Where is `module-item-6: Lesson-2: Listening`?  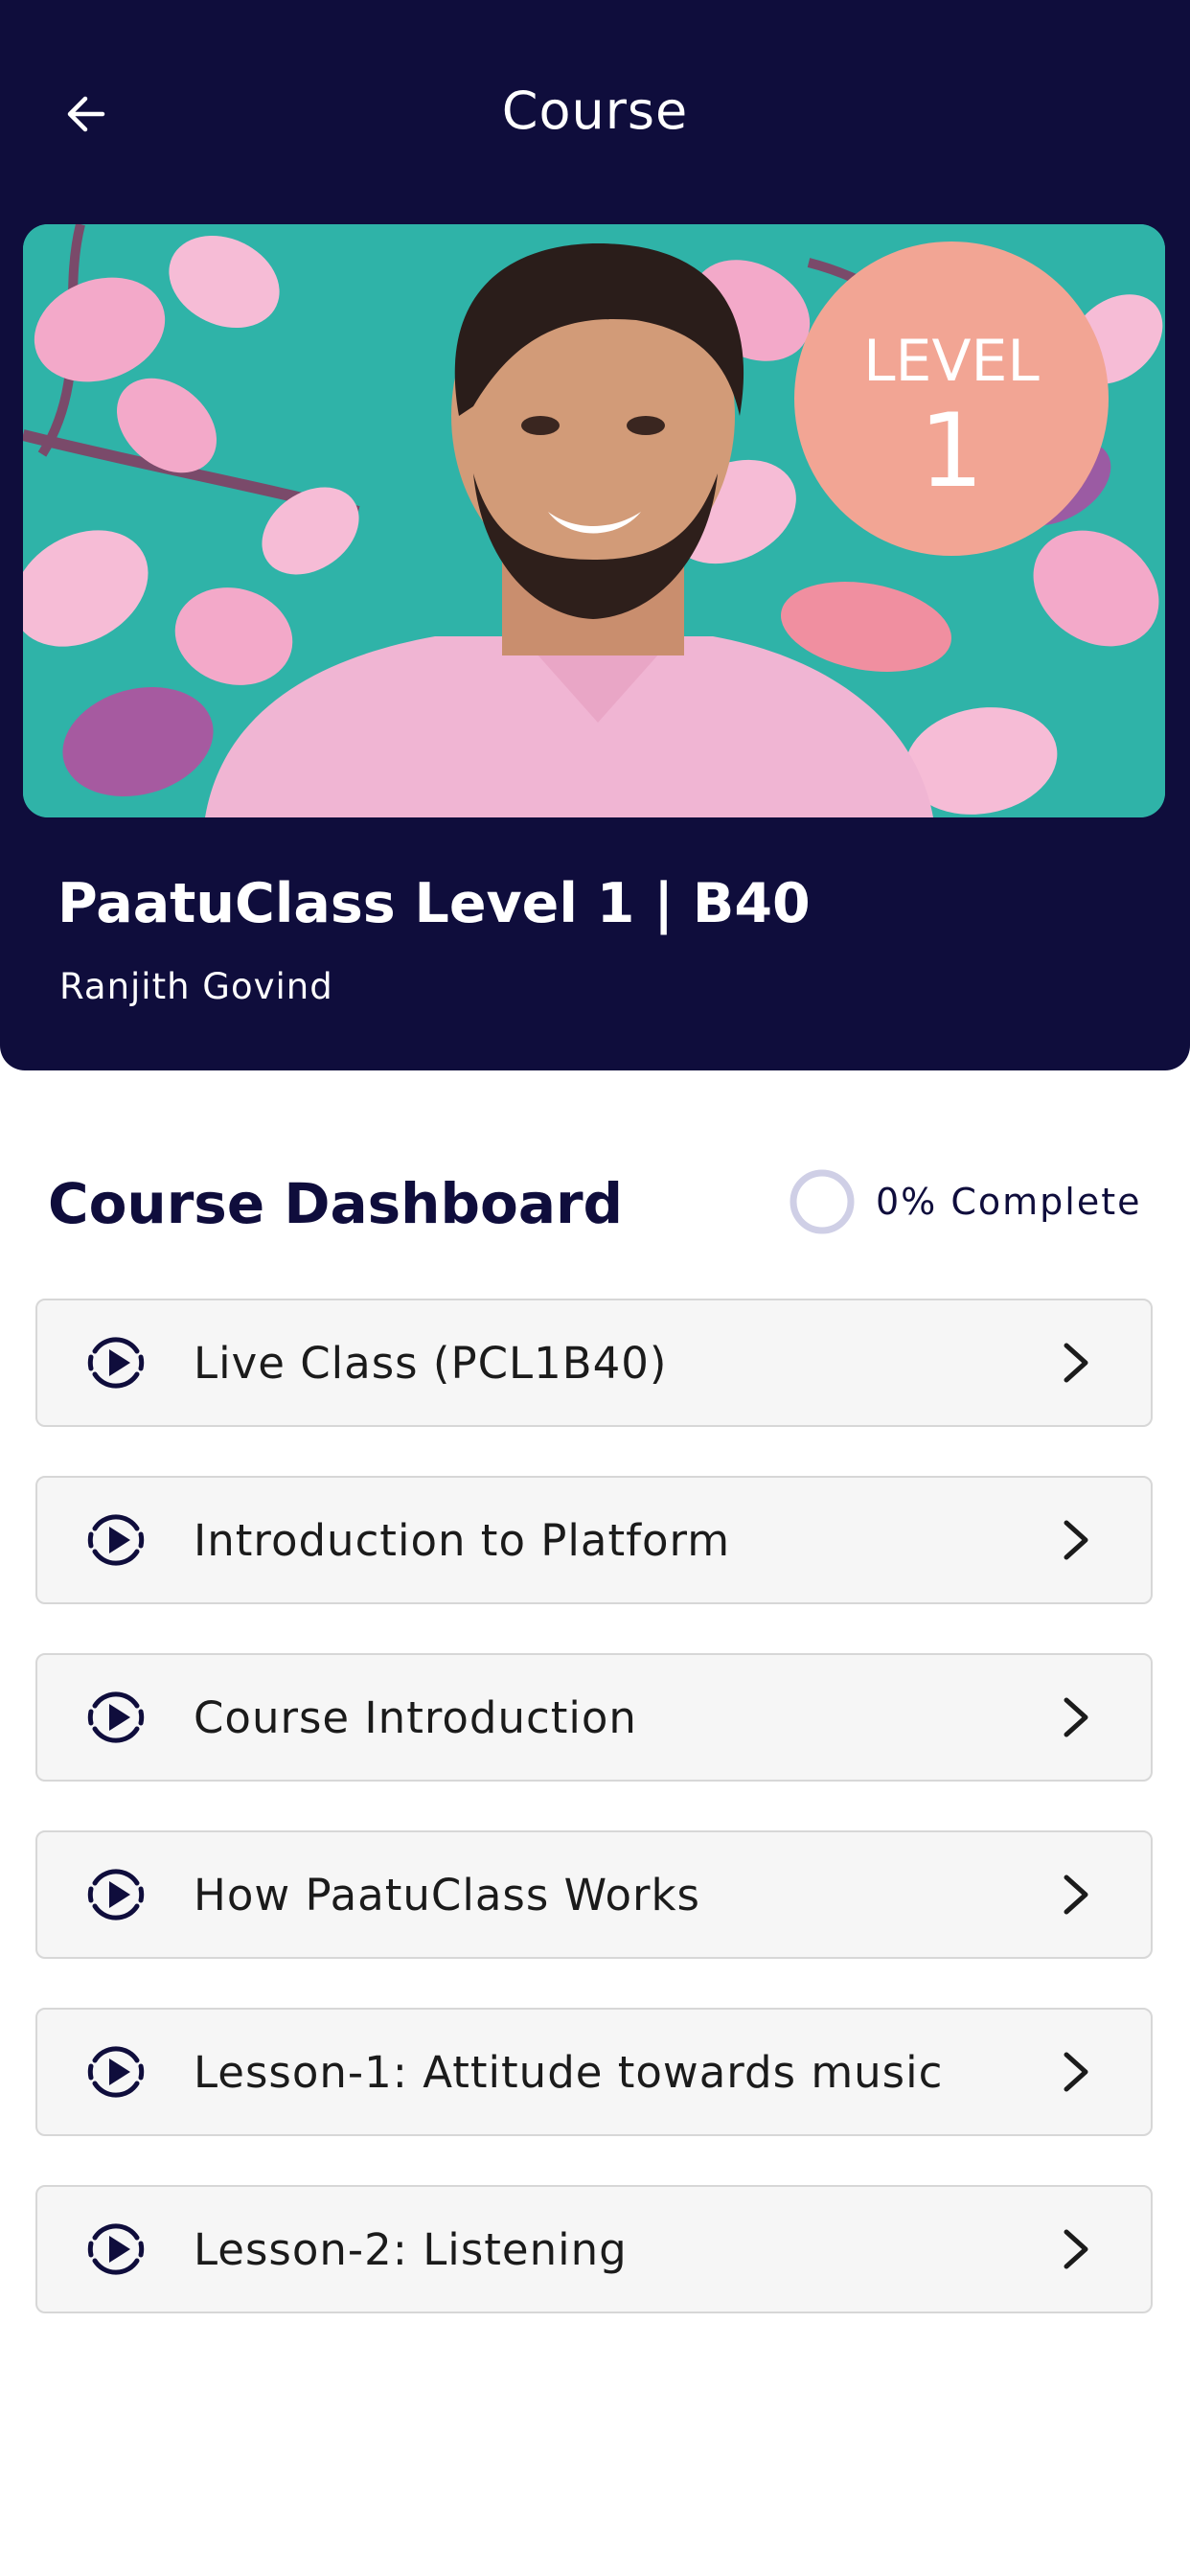 module-item-6: Lesson-2: Listening is located at coordinates (594, 2249).